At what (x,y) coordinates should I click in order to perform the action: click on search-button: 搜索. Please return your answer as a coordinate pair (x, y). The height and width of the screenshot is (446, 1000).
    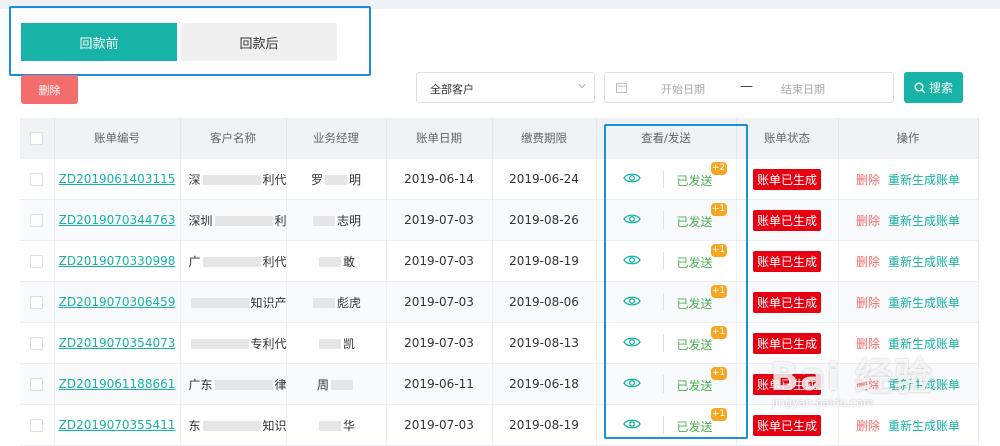
    Looking at the image, I should click on (933, 87).